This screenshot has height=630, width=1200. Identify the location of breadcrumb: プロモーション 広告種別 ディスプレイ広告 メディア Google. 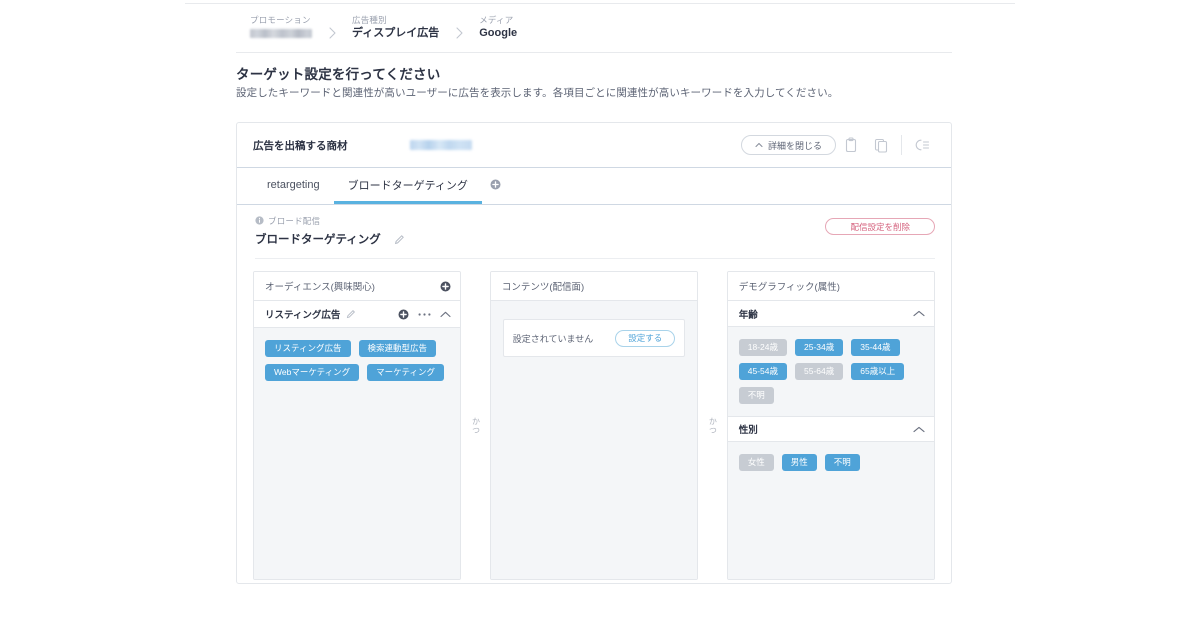
(383, 27).